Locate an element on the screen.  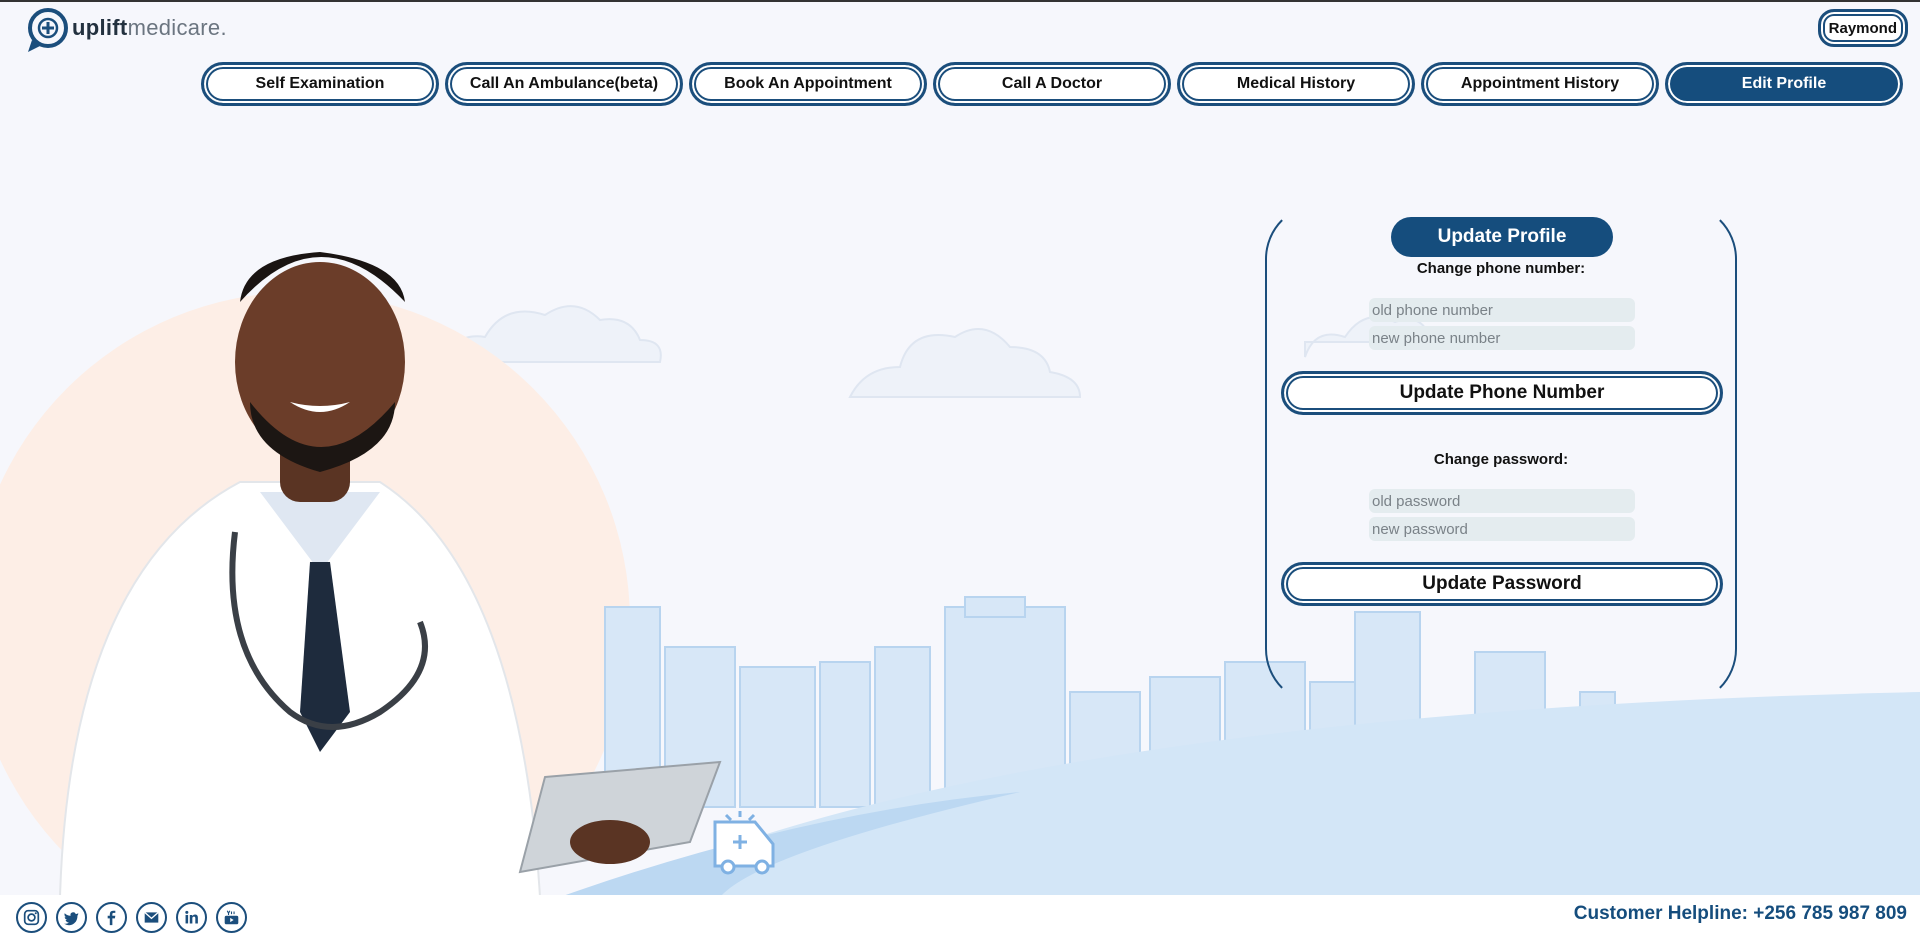
brand-name-bold: uplift is located at coordinates (100, 27).